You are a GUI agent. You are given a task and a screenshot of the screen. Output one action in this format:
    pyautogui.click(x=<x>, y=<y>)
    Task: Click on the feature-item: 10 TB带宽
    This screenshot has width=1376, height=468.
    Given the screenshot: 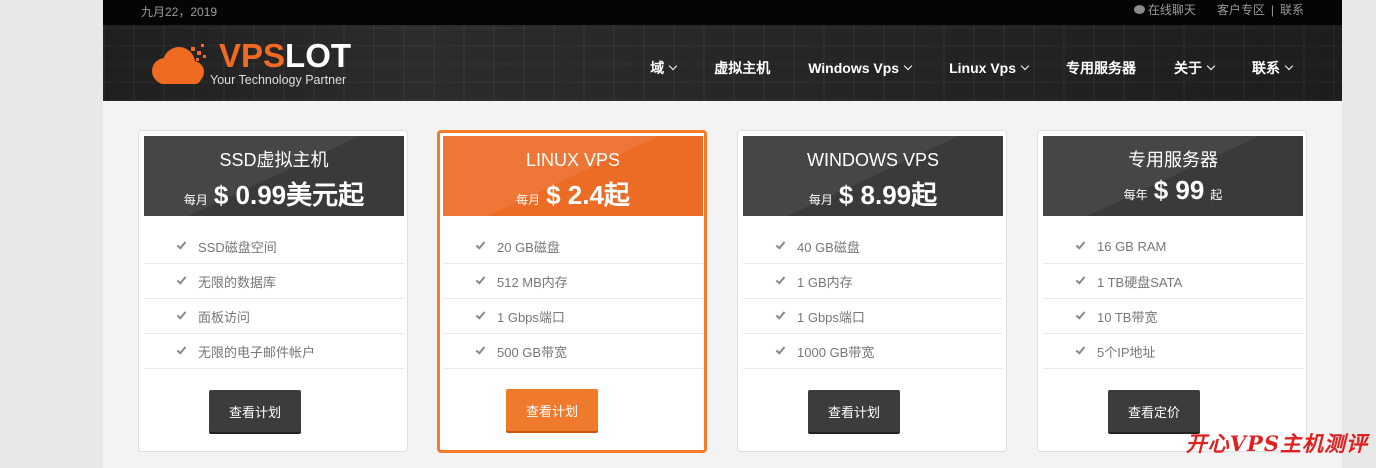 What is the action you would take?
    pyautogui.click(x=1173, y=316)
    